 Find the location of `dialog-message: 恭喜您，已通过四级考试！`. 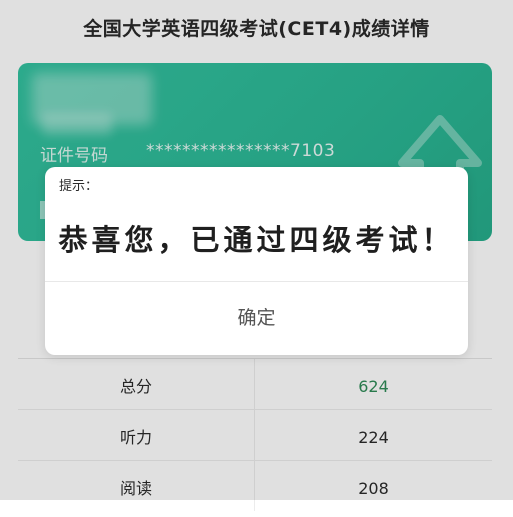

dialog-message: 恭喜您，已通过四级考试！ is located at coordinates (256, 240).